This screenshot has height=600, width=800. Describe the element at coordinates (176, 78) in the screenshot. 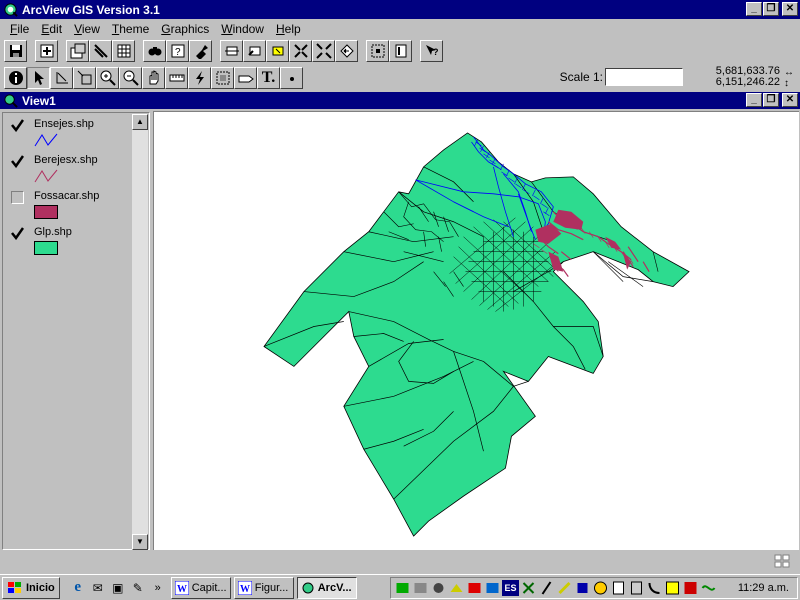

I see `measure-icon` at that location.